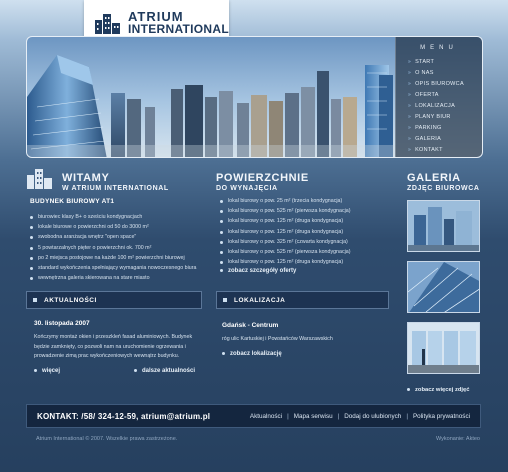 Image resolution: width=508 pixels, height=472 pixels. Describe the element at coordinates (441, 416) in the screenshot. I see `footer-link-privacy: Polityka prywatności` at that location.